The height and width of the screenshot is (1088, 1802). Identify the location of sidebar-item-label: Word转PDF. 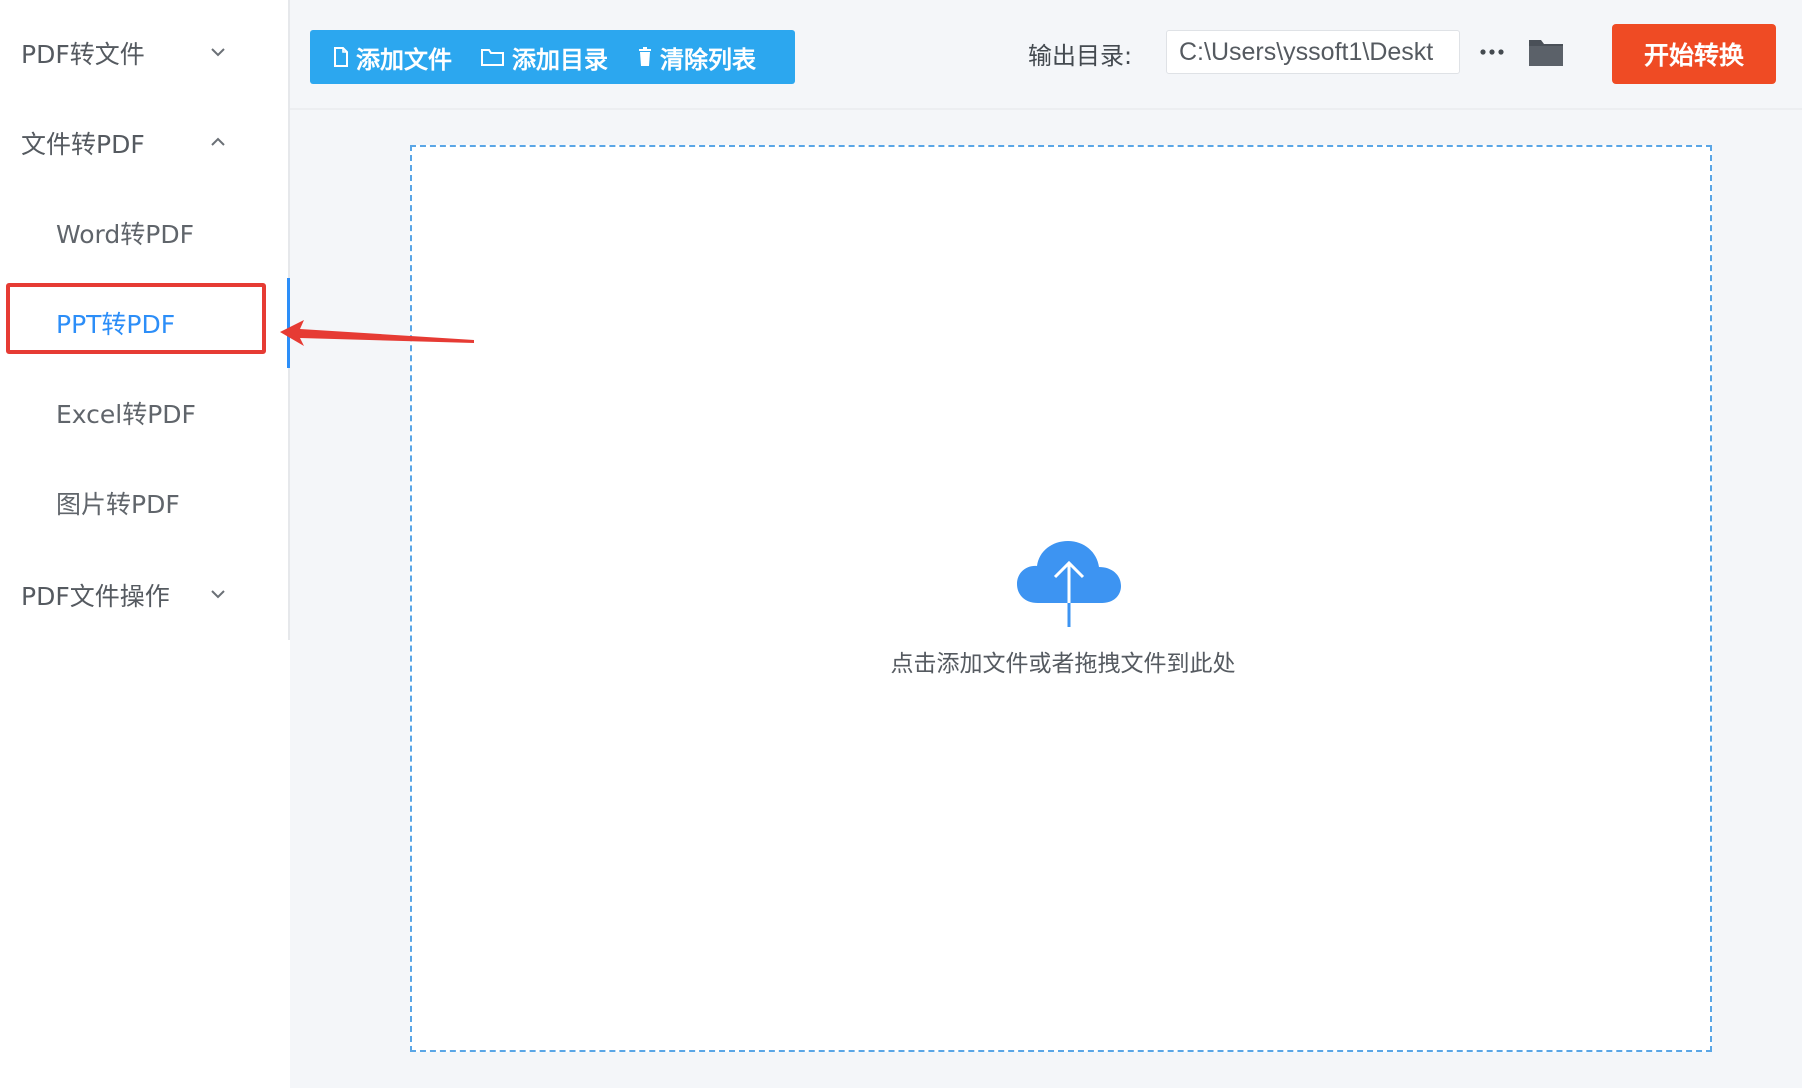
(125, 234).